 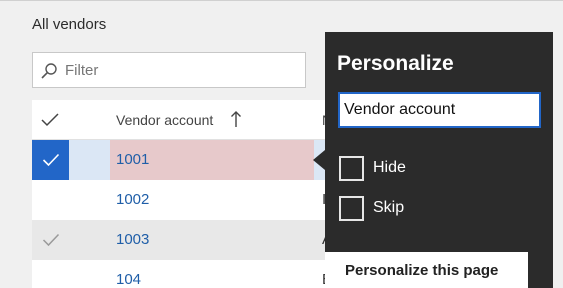 What do you see at coordinates (132, 199) in the screenshot?
I see `vendor-account-link: 1002` at bounding box center [132, 199].